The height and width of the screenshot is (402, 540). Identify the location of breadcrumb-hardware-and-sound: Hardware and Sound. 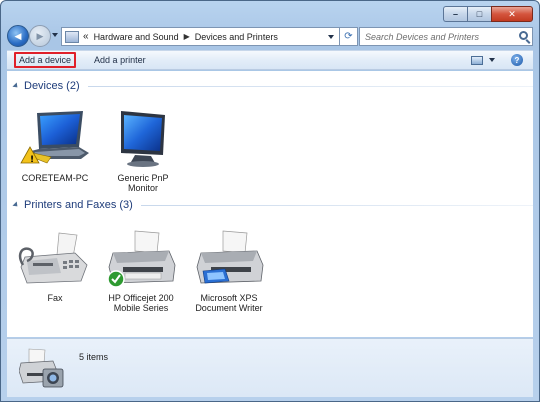
(136, 37).